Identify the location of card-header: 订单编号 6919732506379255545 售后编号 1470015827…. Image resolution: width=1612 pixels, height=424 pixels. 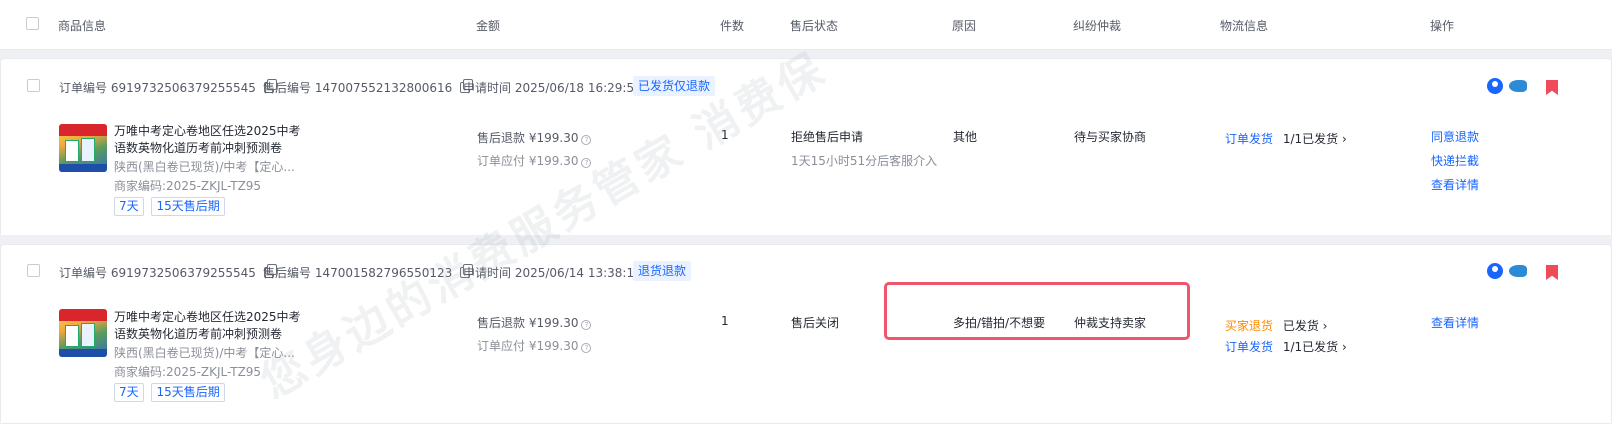
(806, 271).